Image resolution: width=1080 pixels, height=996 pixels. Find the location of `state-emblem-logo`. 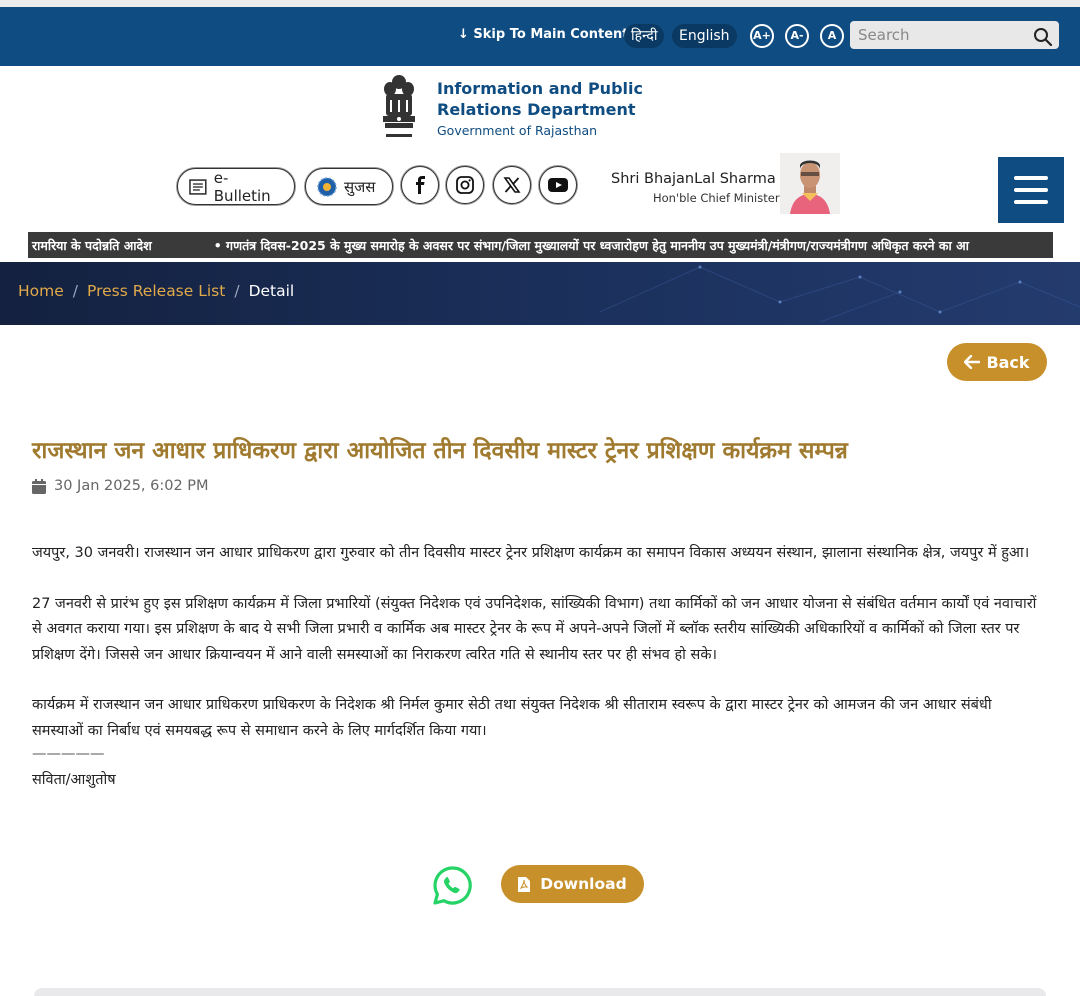

state-emblem-logo is located at coordinates (399, 107).